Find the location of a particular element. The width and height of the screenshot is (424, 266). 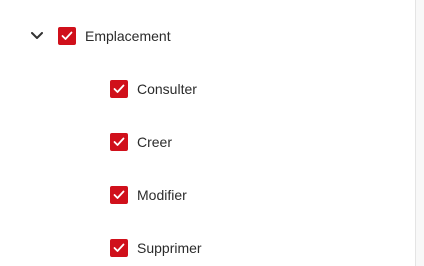

chevron-down-icon is located at coordinates (37, 36).